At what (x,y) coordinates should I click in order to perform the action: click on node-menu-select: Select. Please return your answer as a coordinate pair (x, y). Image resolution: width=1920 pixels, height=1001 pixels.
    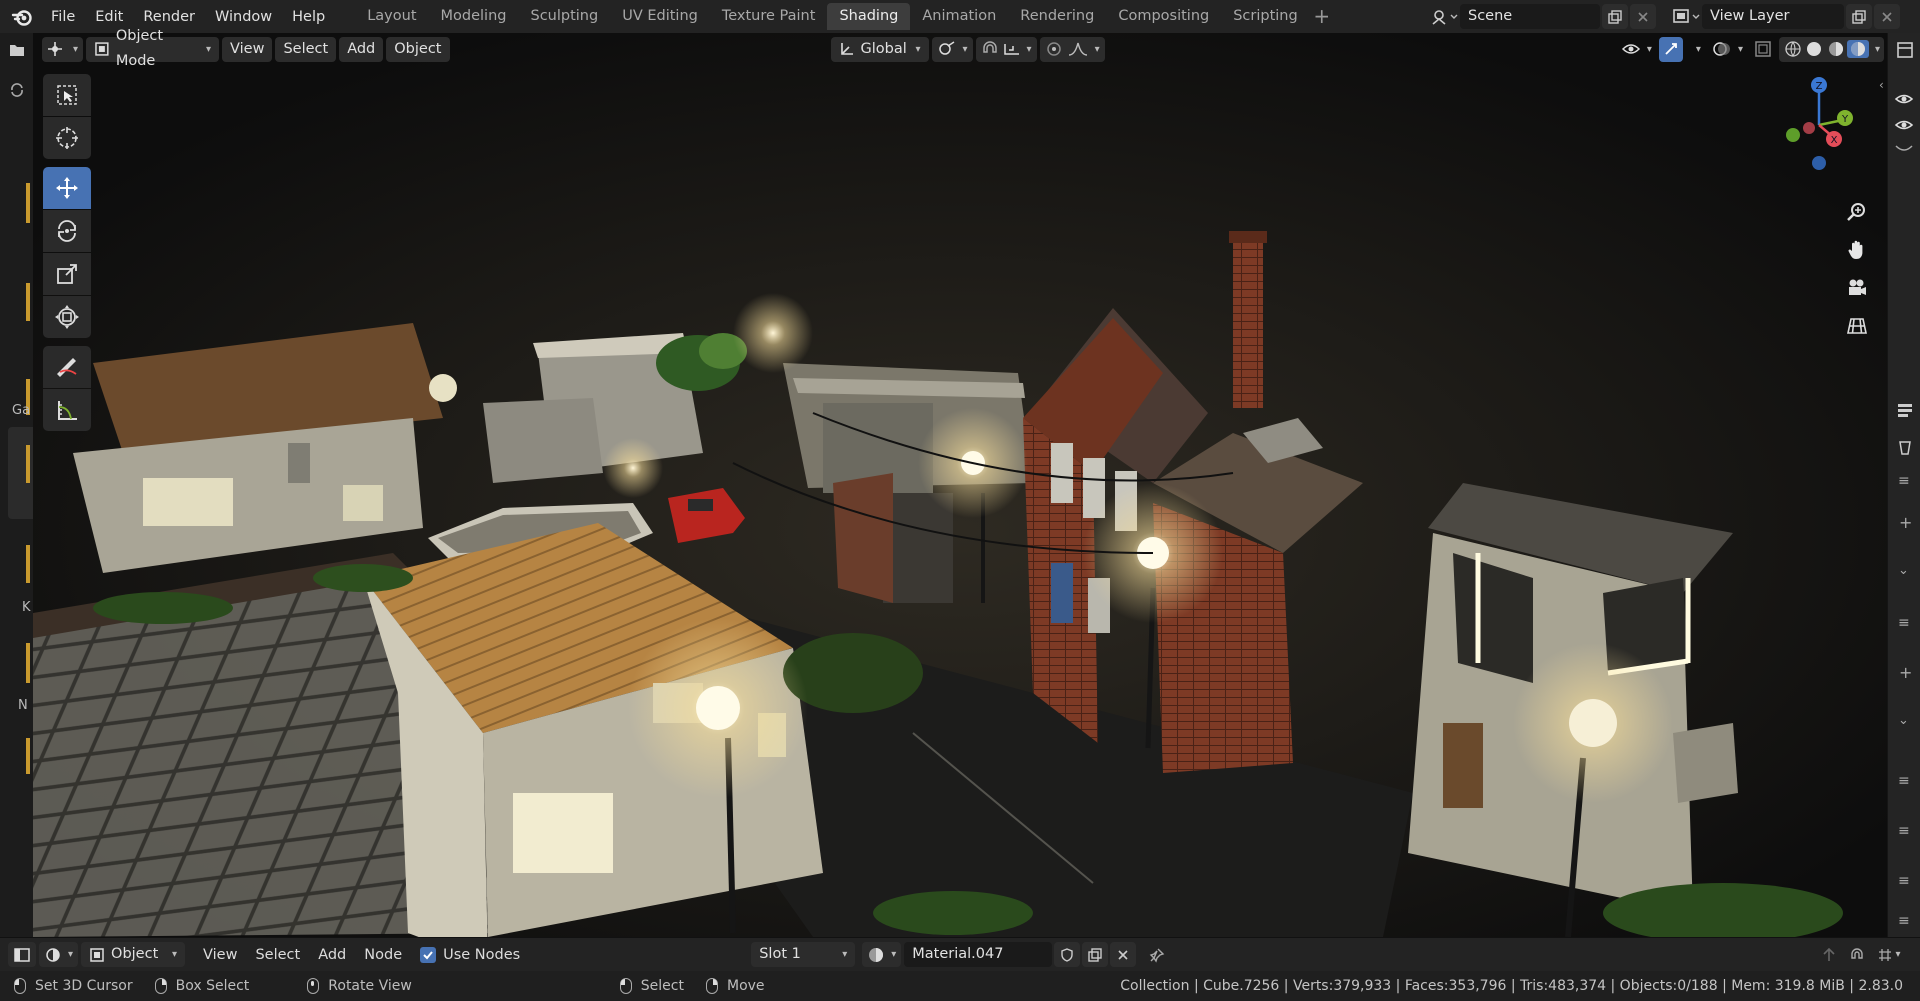
    Looking at the image, I should click on (277, 955).